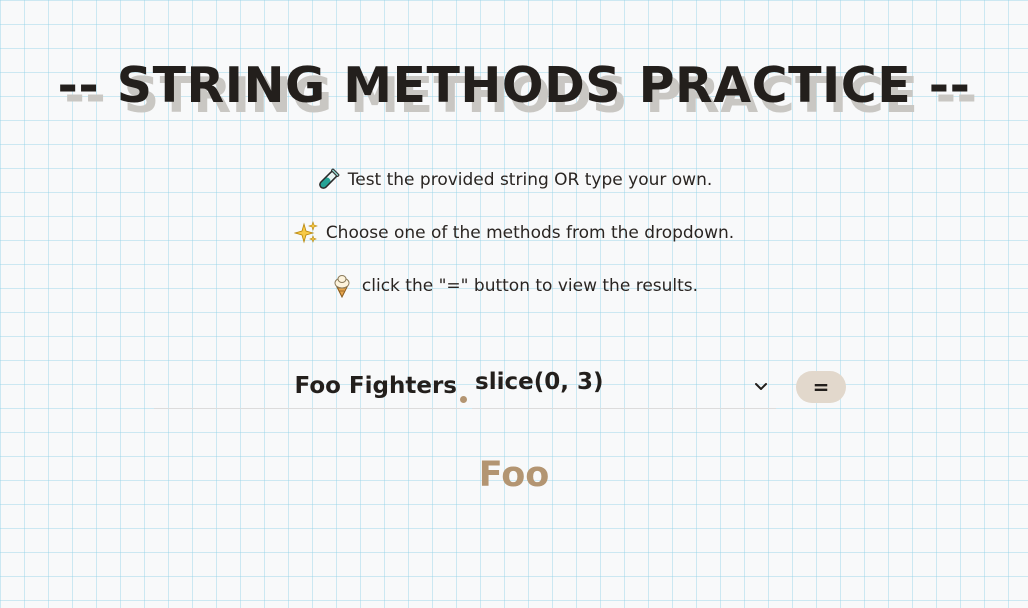  I want to click on result-output: Foo, so click(514, 475).